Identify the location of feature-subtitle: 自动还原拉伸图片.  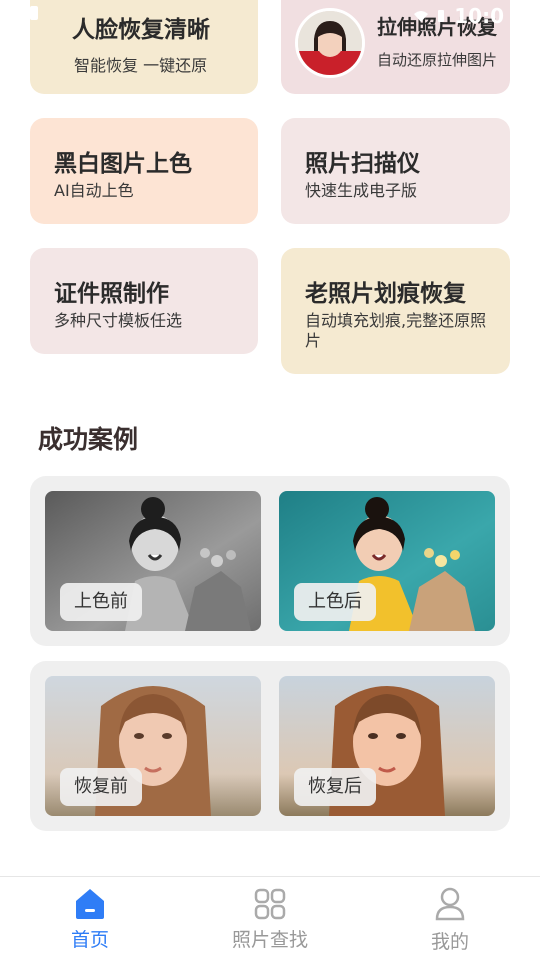
(437, 60).